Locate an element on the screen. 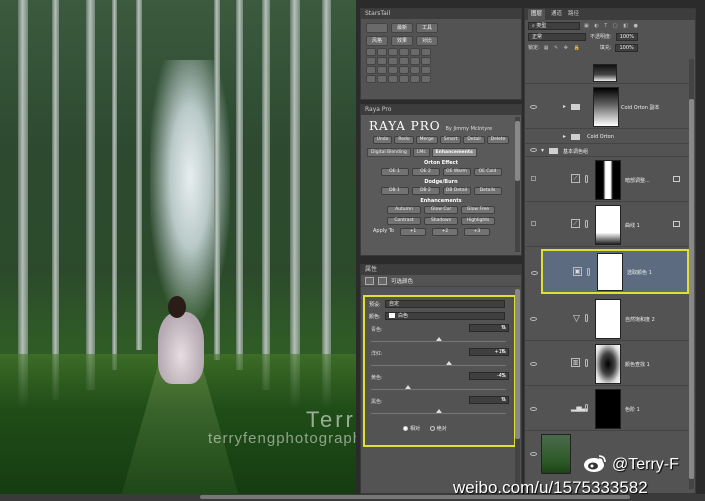 This screenshot has width=705, height=501. colors-select: 白色 is located at coordinates (445, 316).